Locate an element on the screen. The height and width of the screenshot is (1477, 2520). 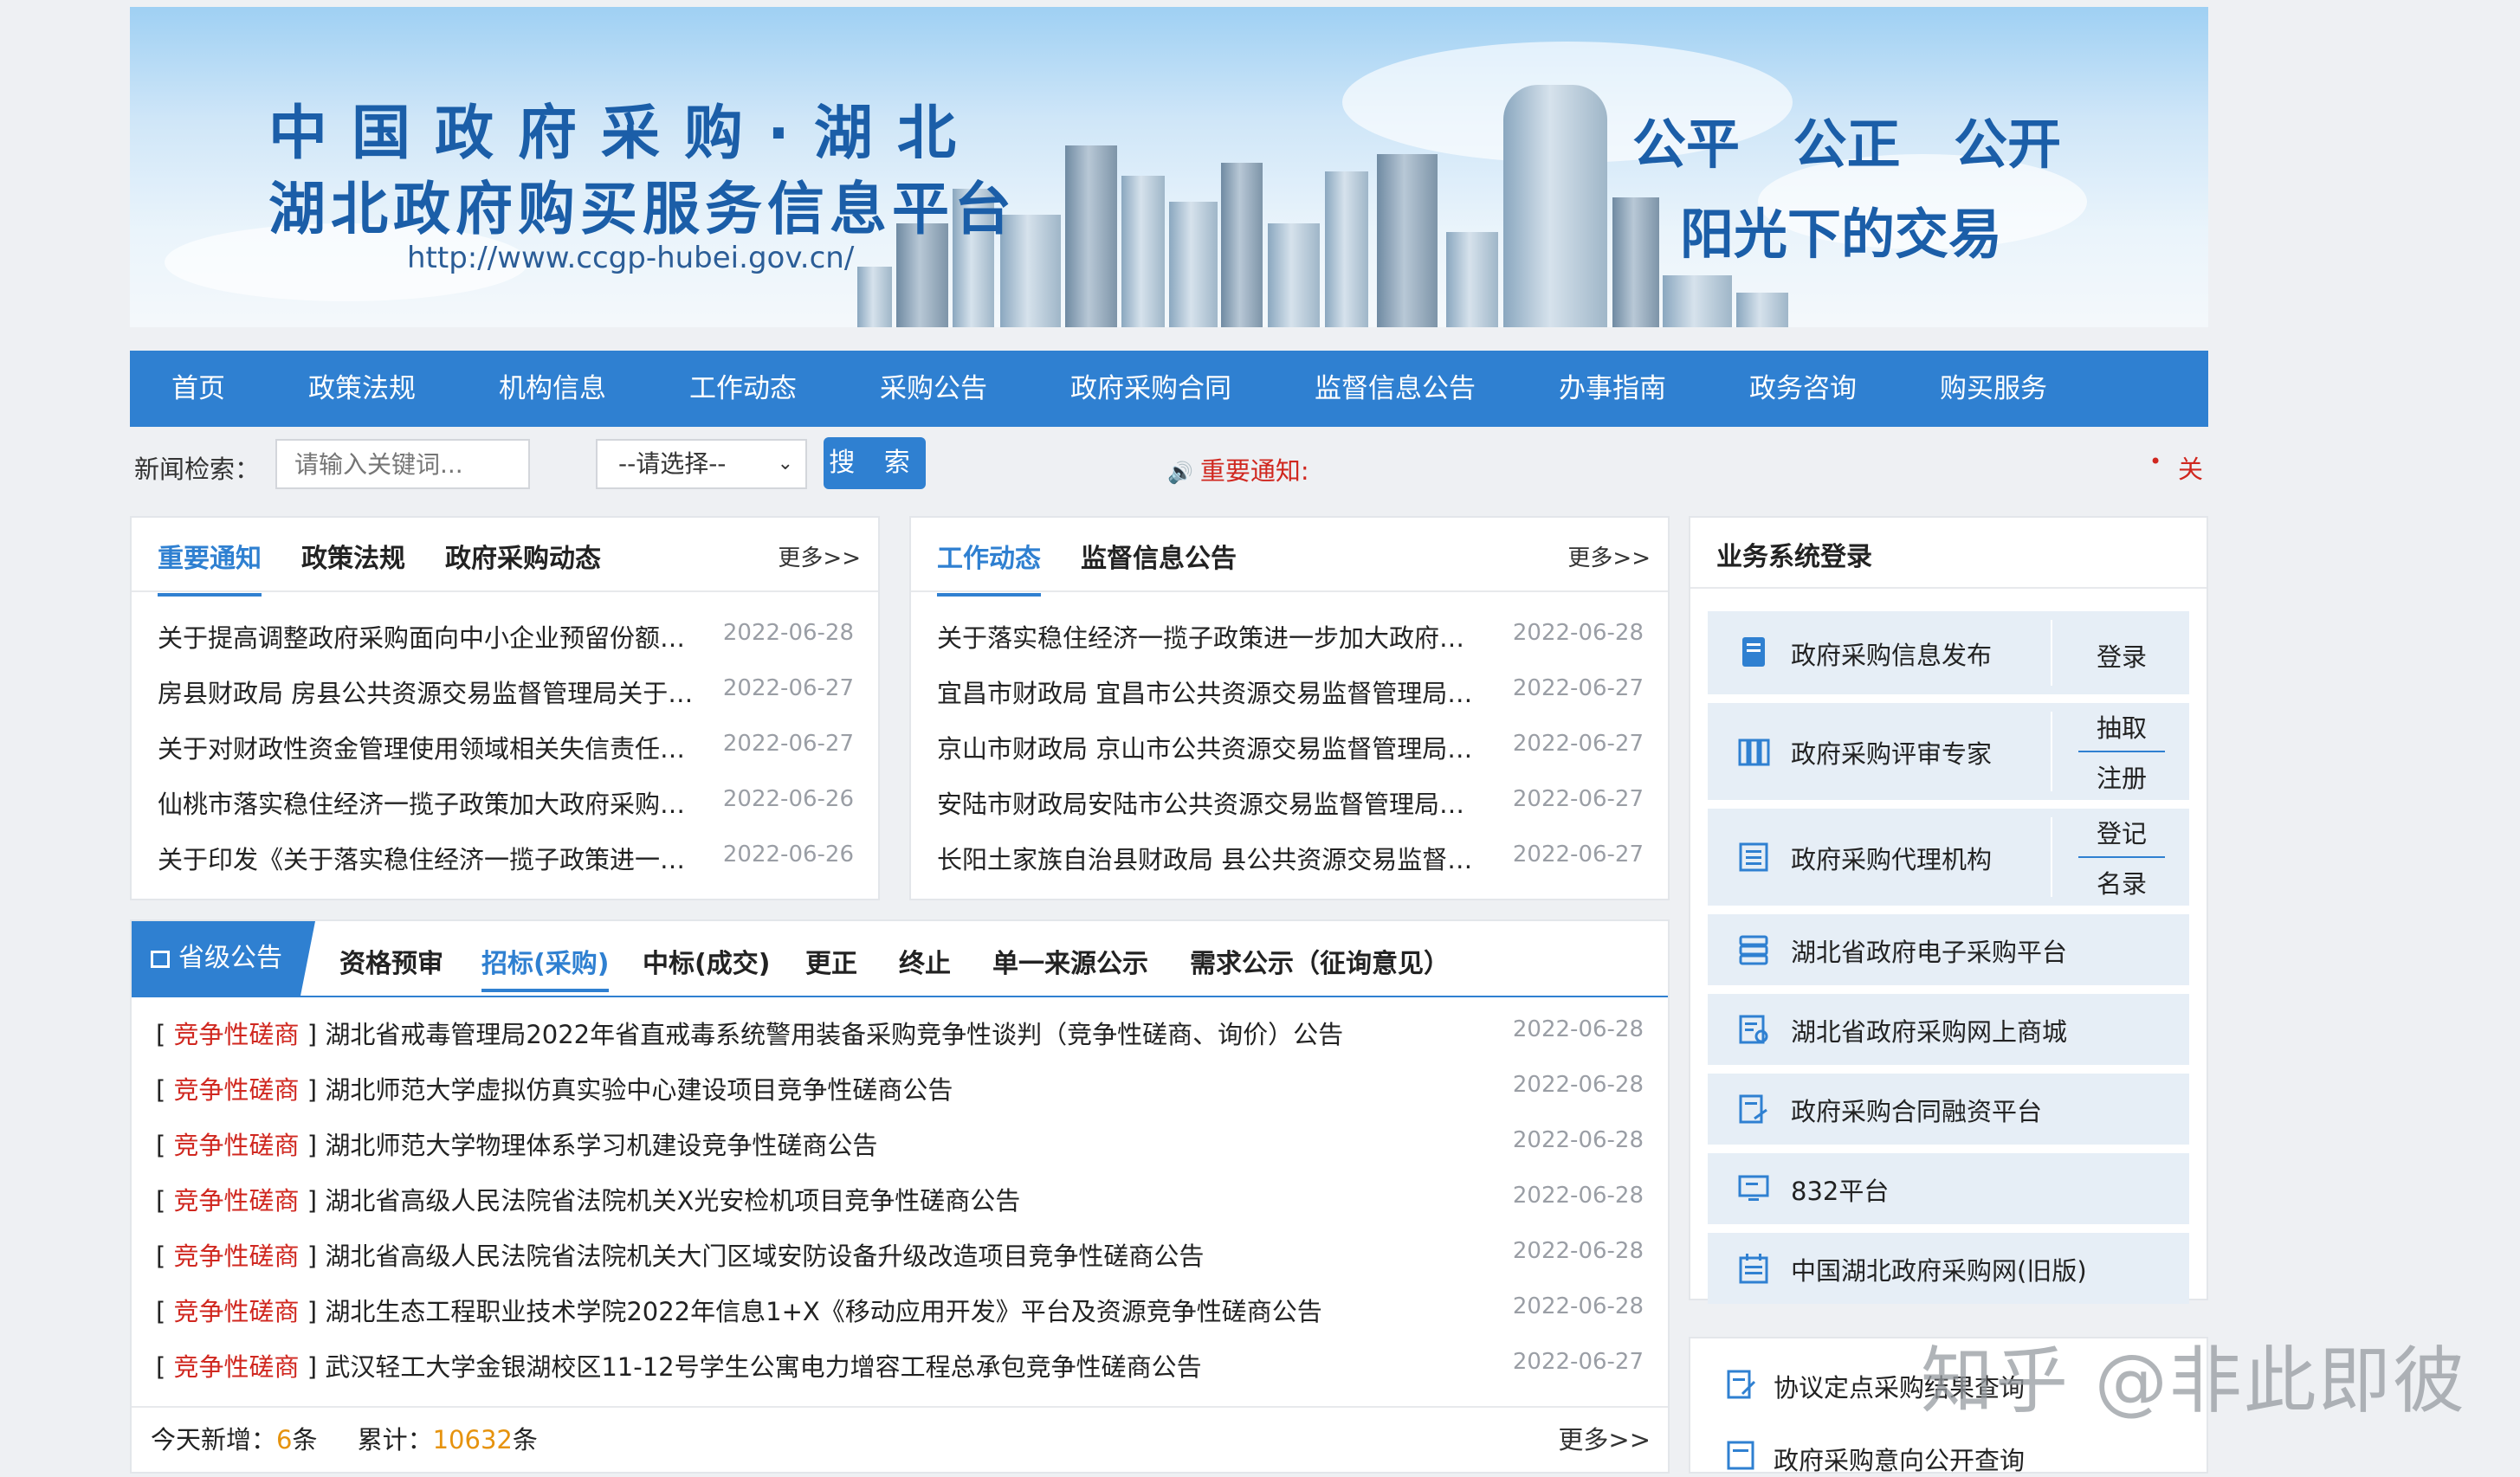
list-item: 房县财政局 房县公共资源交易监督管理局关于… 2022-06-27 is located at coordinates (505, 692).